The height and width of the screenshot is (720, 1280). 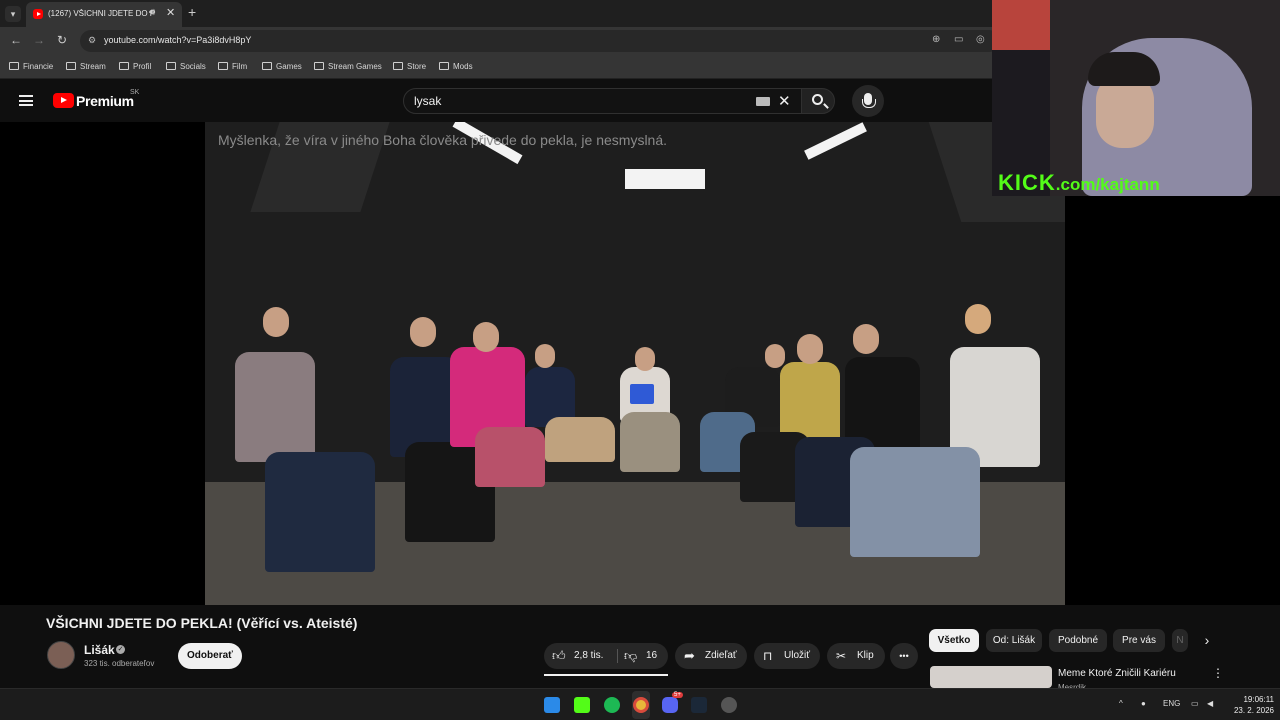 What do you see at coordinates (1207, 640) in the screenshot?
I see `chevron-right-icon: ›` at bounding box center [1207, 640].